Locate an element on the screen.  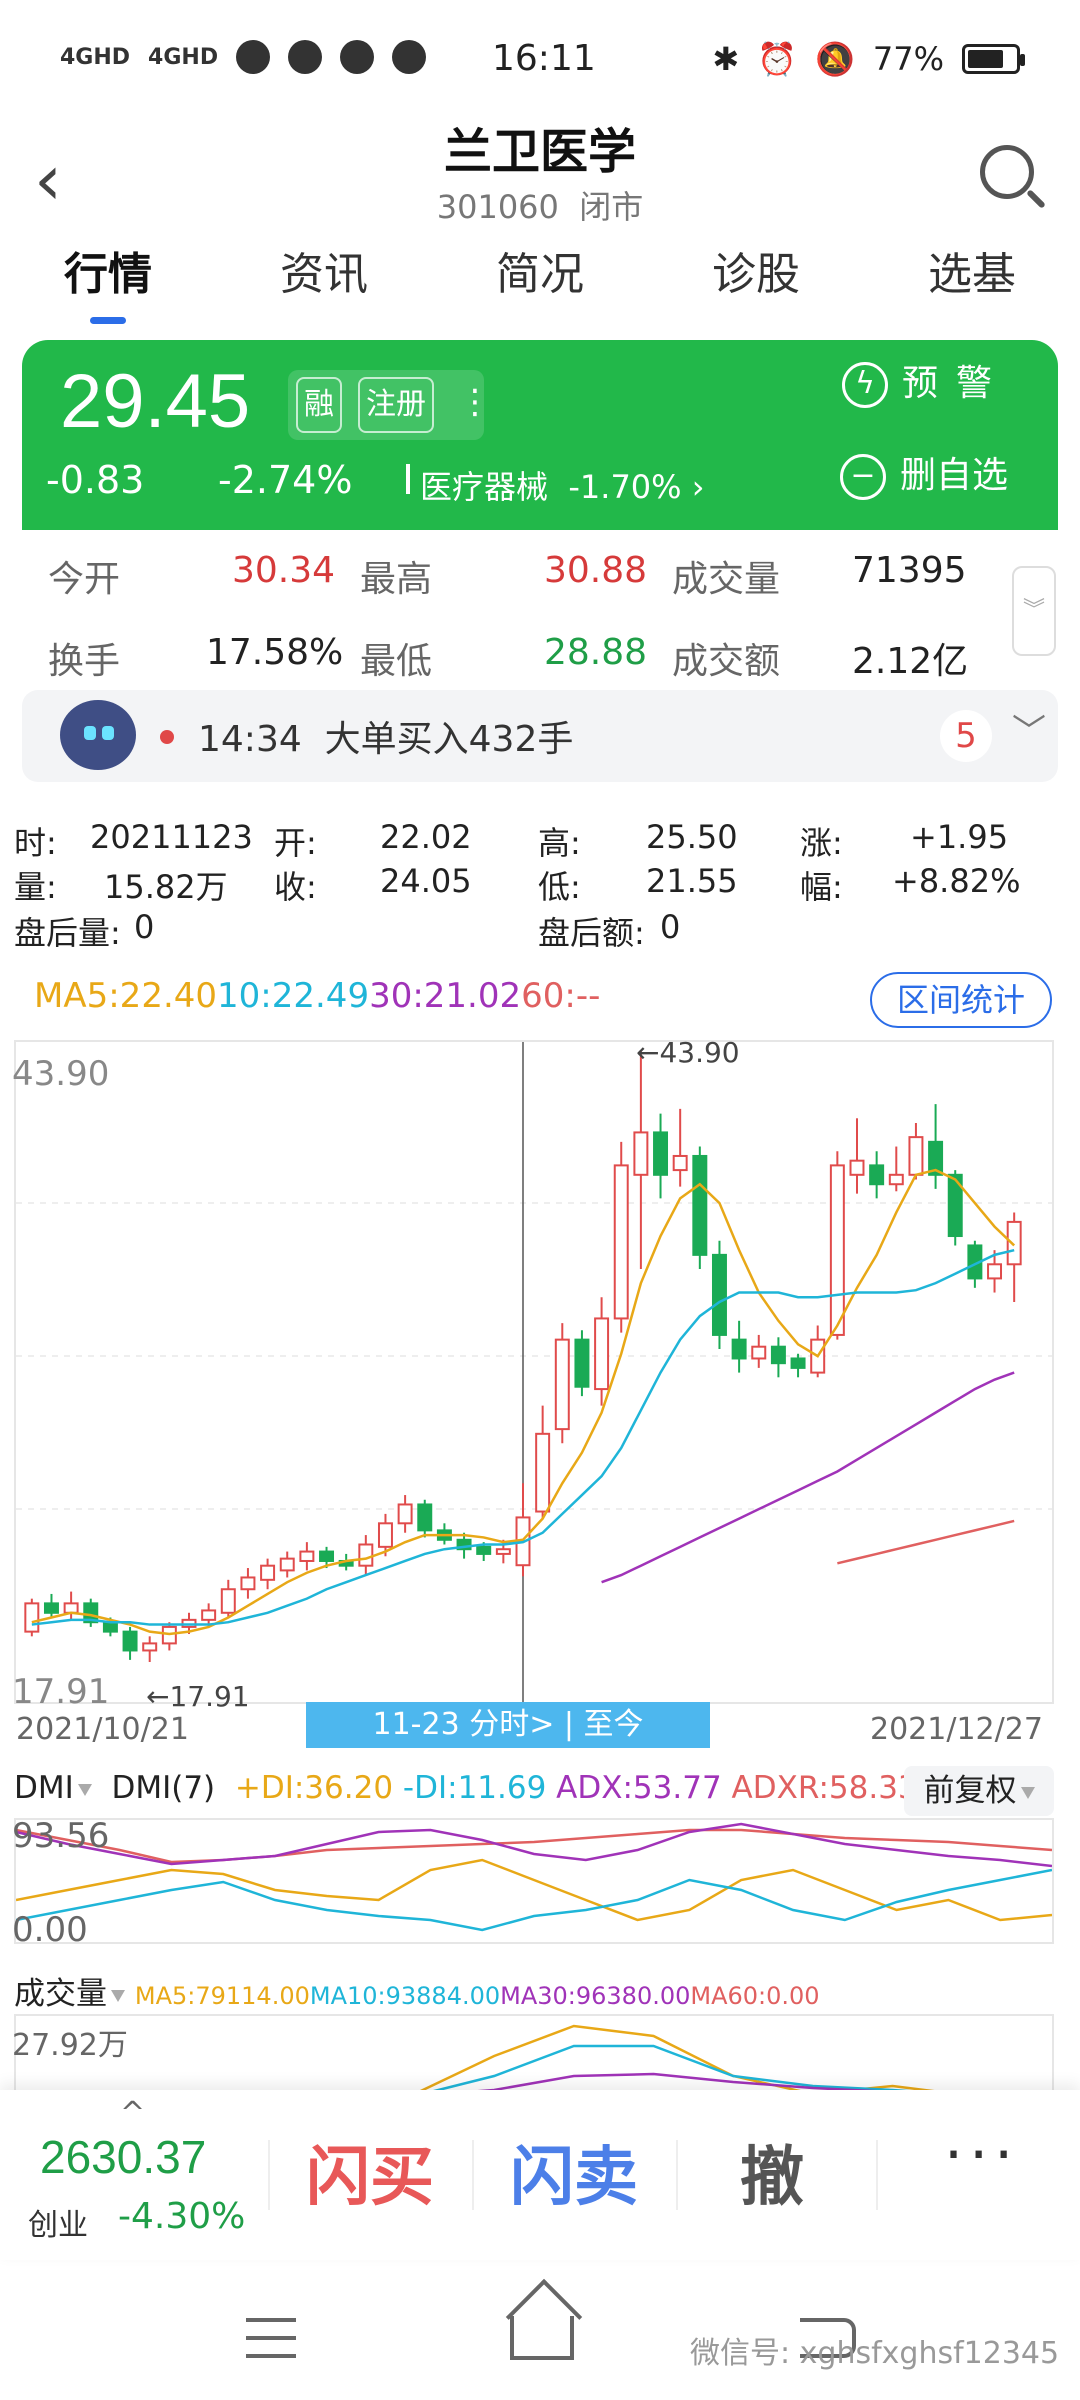
chevron-right-icon: › is located at coordinates (698, 487).